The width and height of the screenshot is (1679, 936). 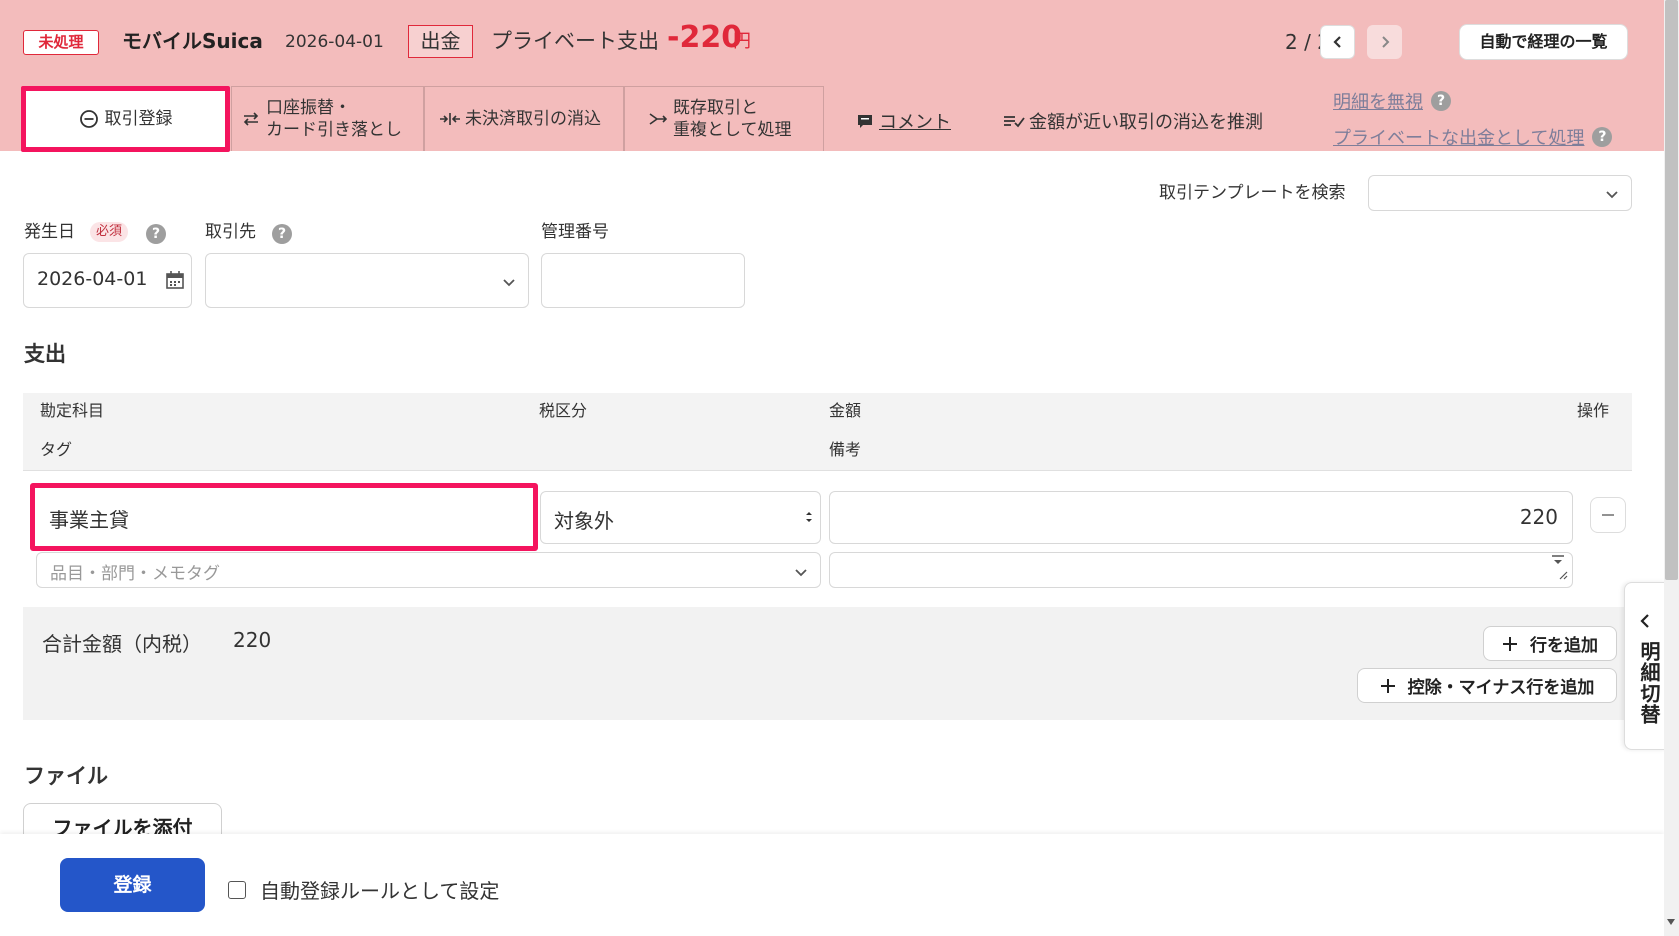 I want to click on required-badge: 必須, so click(x=109, y=232).